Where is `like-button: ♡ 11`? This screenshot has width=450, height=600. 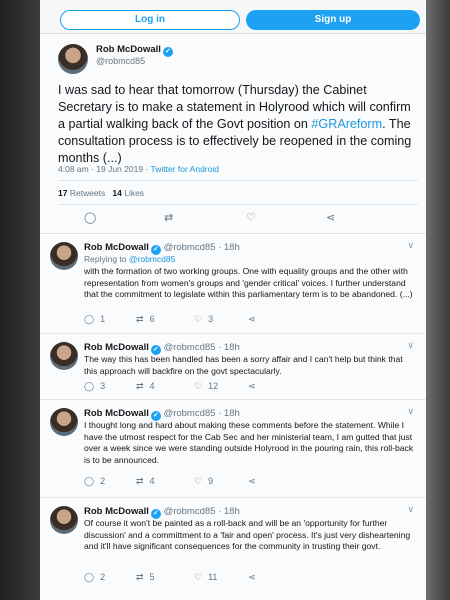 like-button: ♡ 11 is located at coordinates (205, 577).